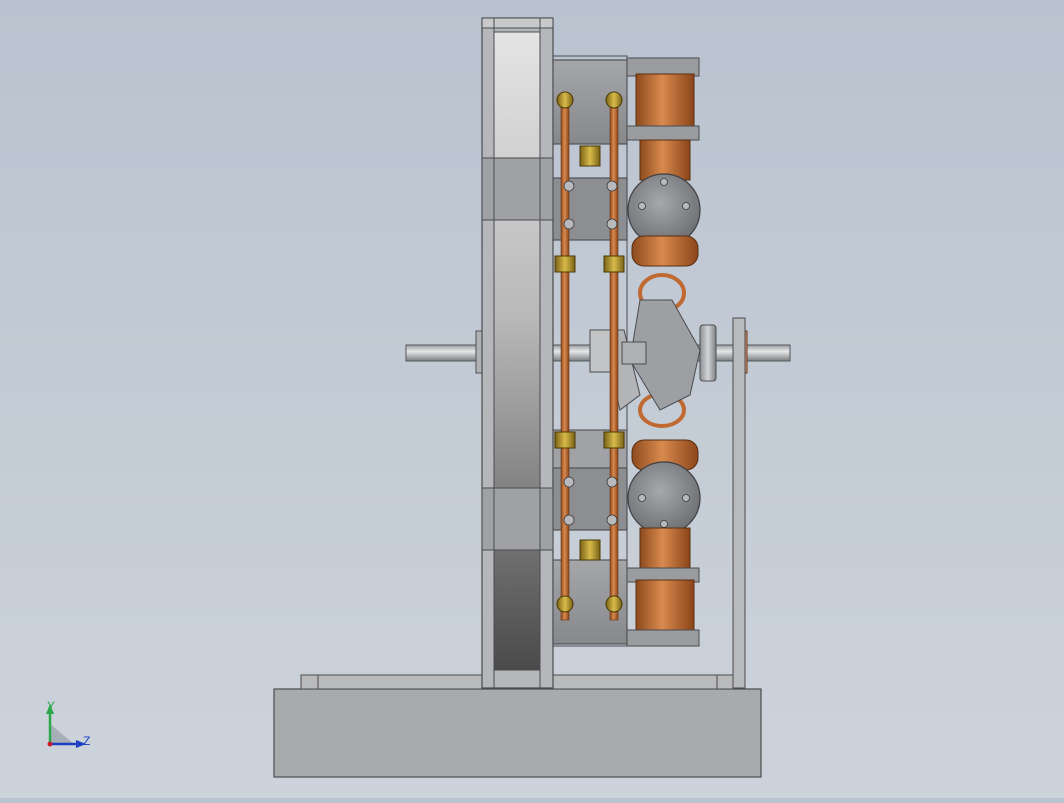 The width and height of the screenshot is (1064, 803). What do you see at coordinates (51, 706) in the screenshot?
I see `y-axis-label: Y` at bounding box center [51, 706].